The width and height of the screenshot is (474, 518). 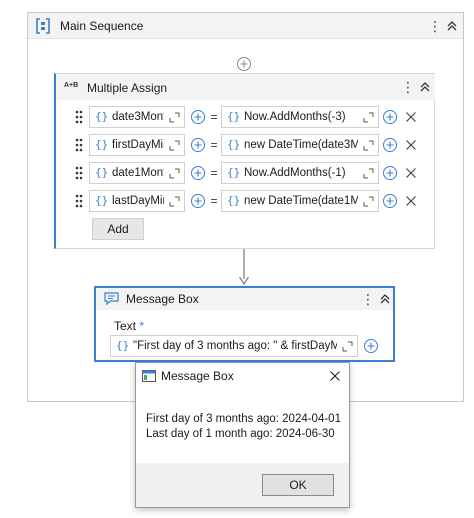 I want to click on flow-arrow-icon, so click(x=244, y=267).